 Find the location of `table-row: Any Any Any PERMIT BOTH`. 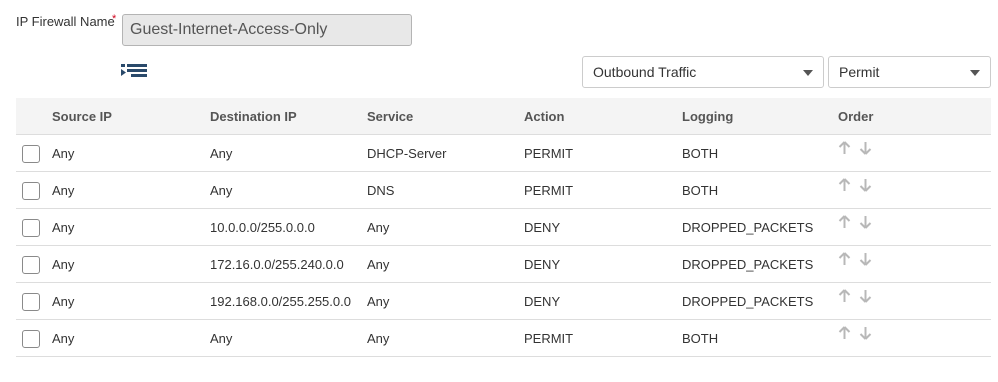

table-row: Any Any Any PERMIT BOTH is located at coordinates (503, 338).